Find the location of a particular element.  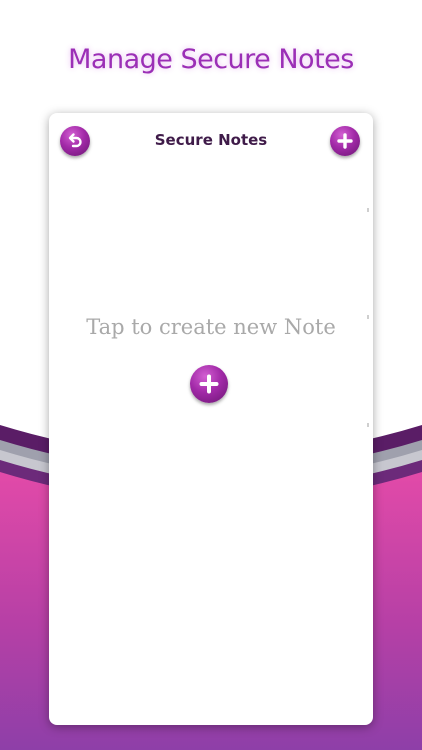

empty-state-message: Tap to create new Note is located at coordinates (211, 327).